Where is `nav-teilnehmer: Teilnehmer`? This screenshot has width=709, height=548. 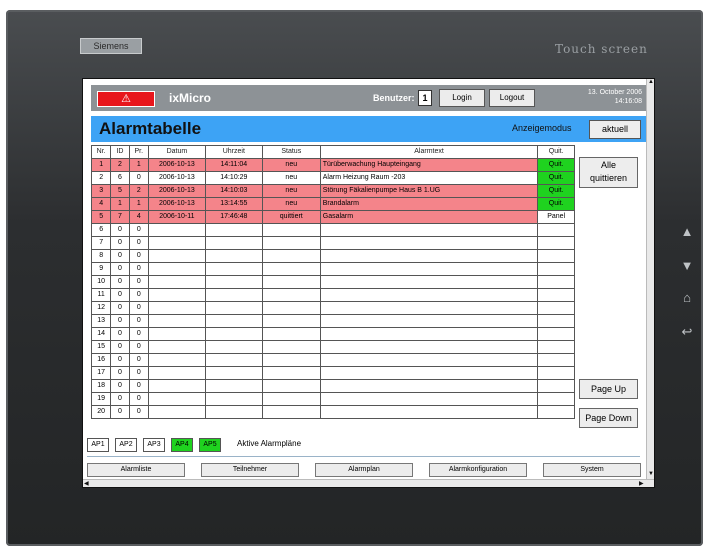
nav-teilnehmer: Teilnehmer is located at coordinates (250, 470).